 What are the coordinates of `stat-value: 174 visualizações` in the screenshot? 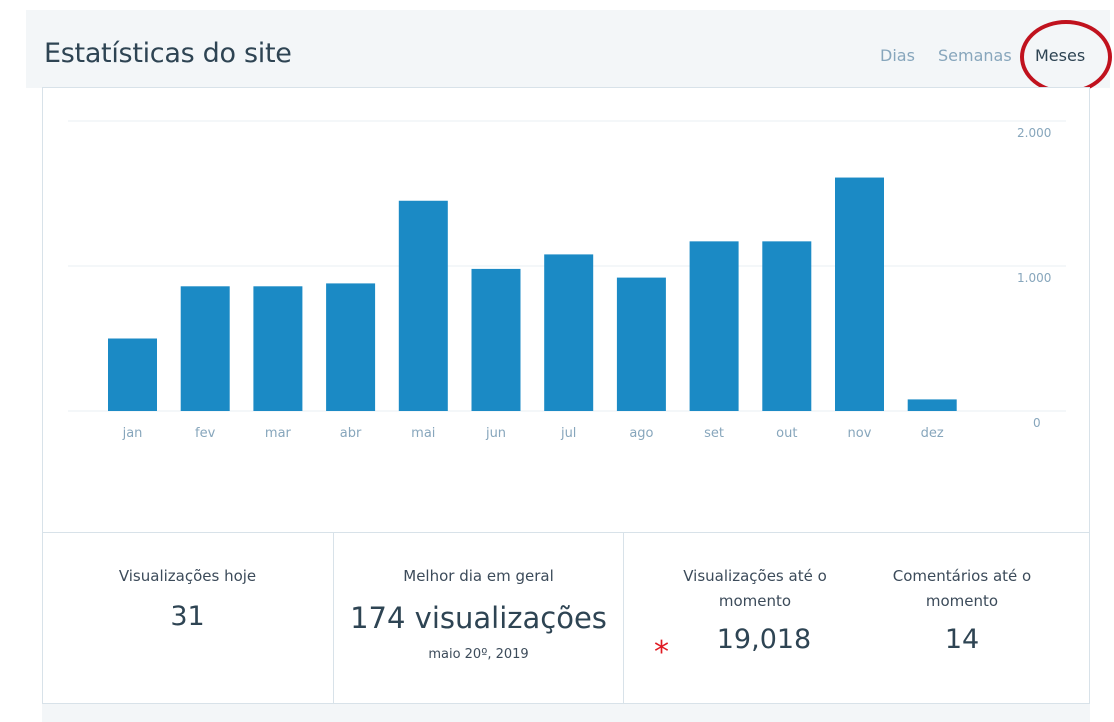 It's located at (478, 618).